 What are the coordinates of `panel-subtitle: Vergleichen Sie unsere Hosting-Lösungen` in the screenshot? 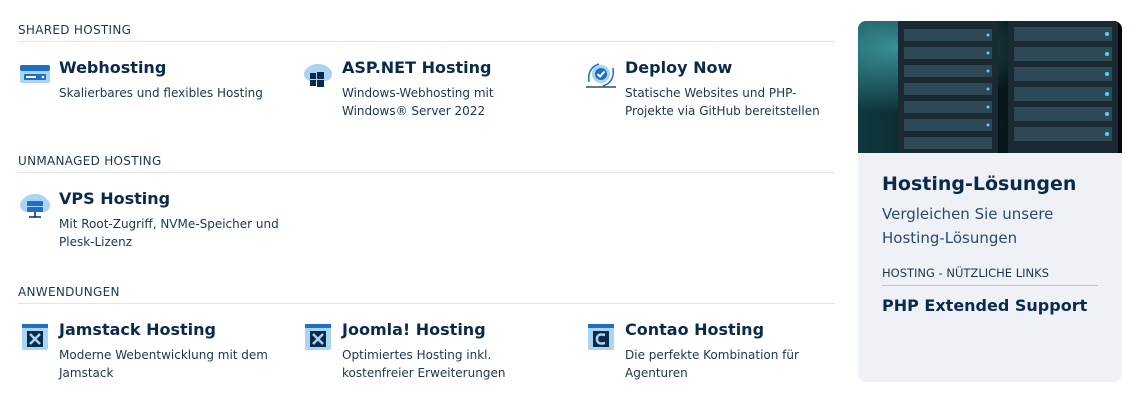 It's located at (992, 226).